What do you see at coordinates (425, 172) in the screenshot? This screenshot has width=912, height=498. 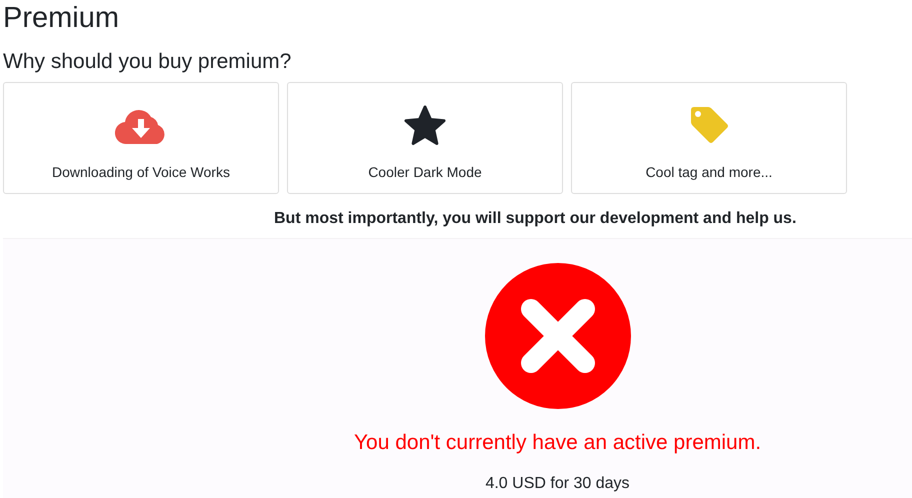 I see `feature-label: Cooler Dark Mode` at bounding box center [425, 172].